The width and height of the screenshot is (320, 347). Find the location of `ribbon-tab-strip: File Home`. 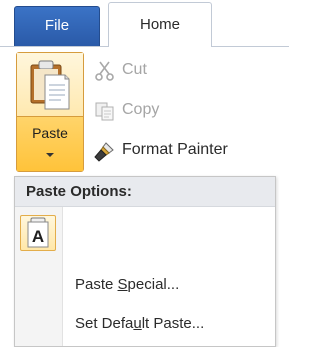

ribbon-tab-strip: File Home is located at coordinates (144, 23).